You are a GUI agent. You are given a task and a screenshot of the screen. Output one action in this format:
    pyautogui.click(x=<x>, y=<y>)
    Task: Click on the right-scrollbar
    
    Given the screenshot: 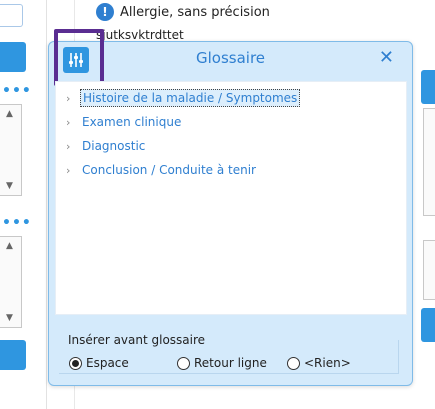 What is the action you would take?
    pyautogui.click(x=429, y=162)
    